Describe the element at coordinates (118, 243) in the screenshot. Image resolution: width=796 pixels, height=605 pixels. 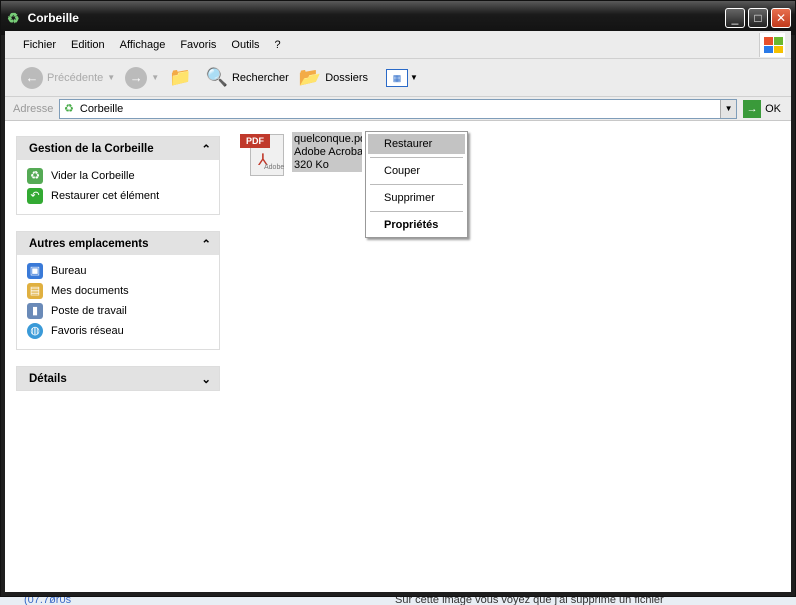
I see `panel-header: Autres emplacements ⌃` at that location.